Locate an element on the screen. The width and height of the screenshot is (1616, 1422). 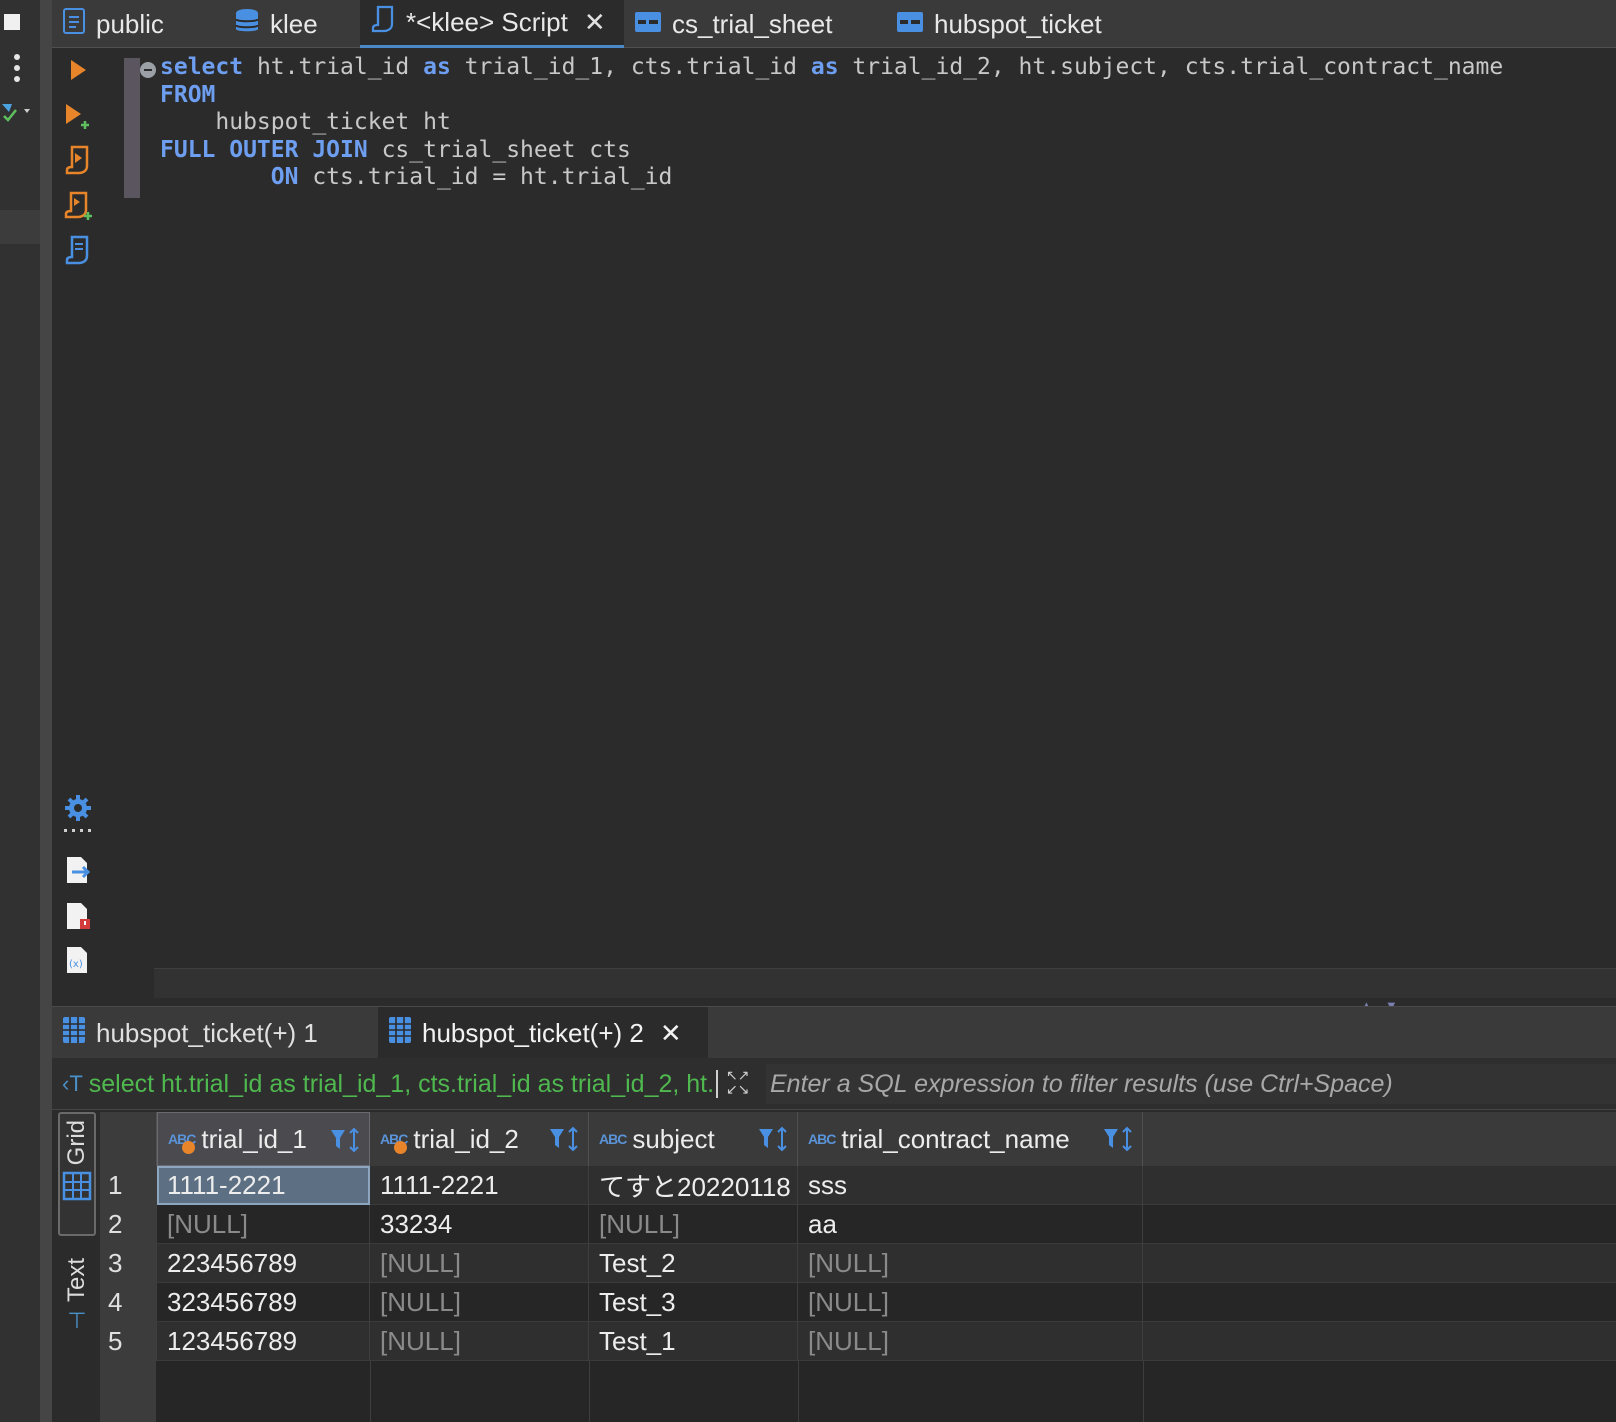
filter-separator is located at coordinates (717, 1084).